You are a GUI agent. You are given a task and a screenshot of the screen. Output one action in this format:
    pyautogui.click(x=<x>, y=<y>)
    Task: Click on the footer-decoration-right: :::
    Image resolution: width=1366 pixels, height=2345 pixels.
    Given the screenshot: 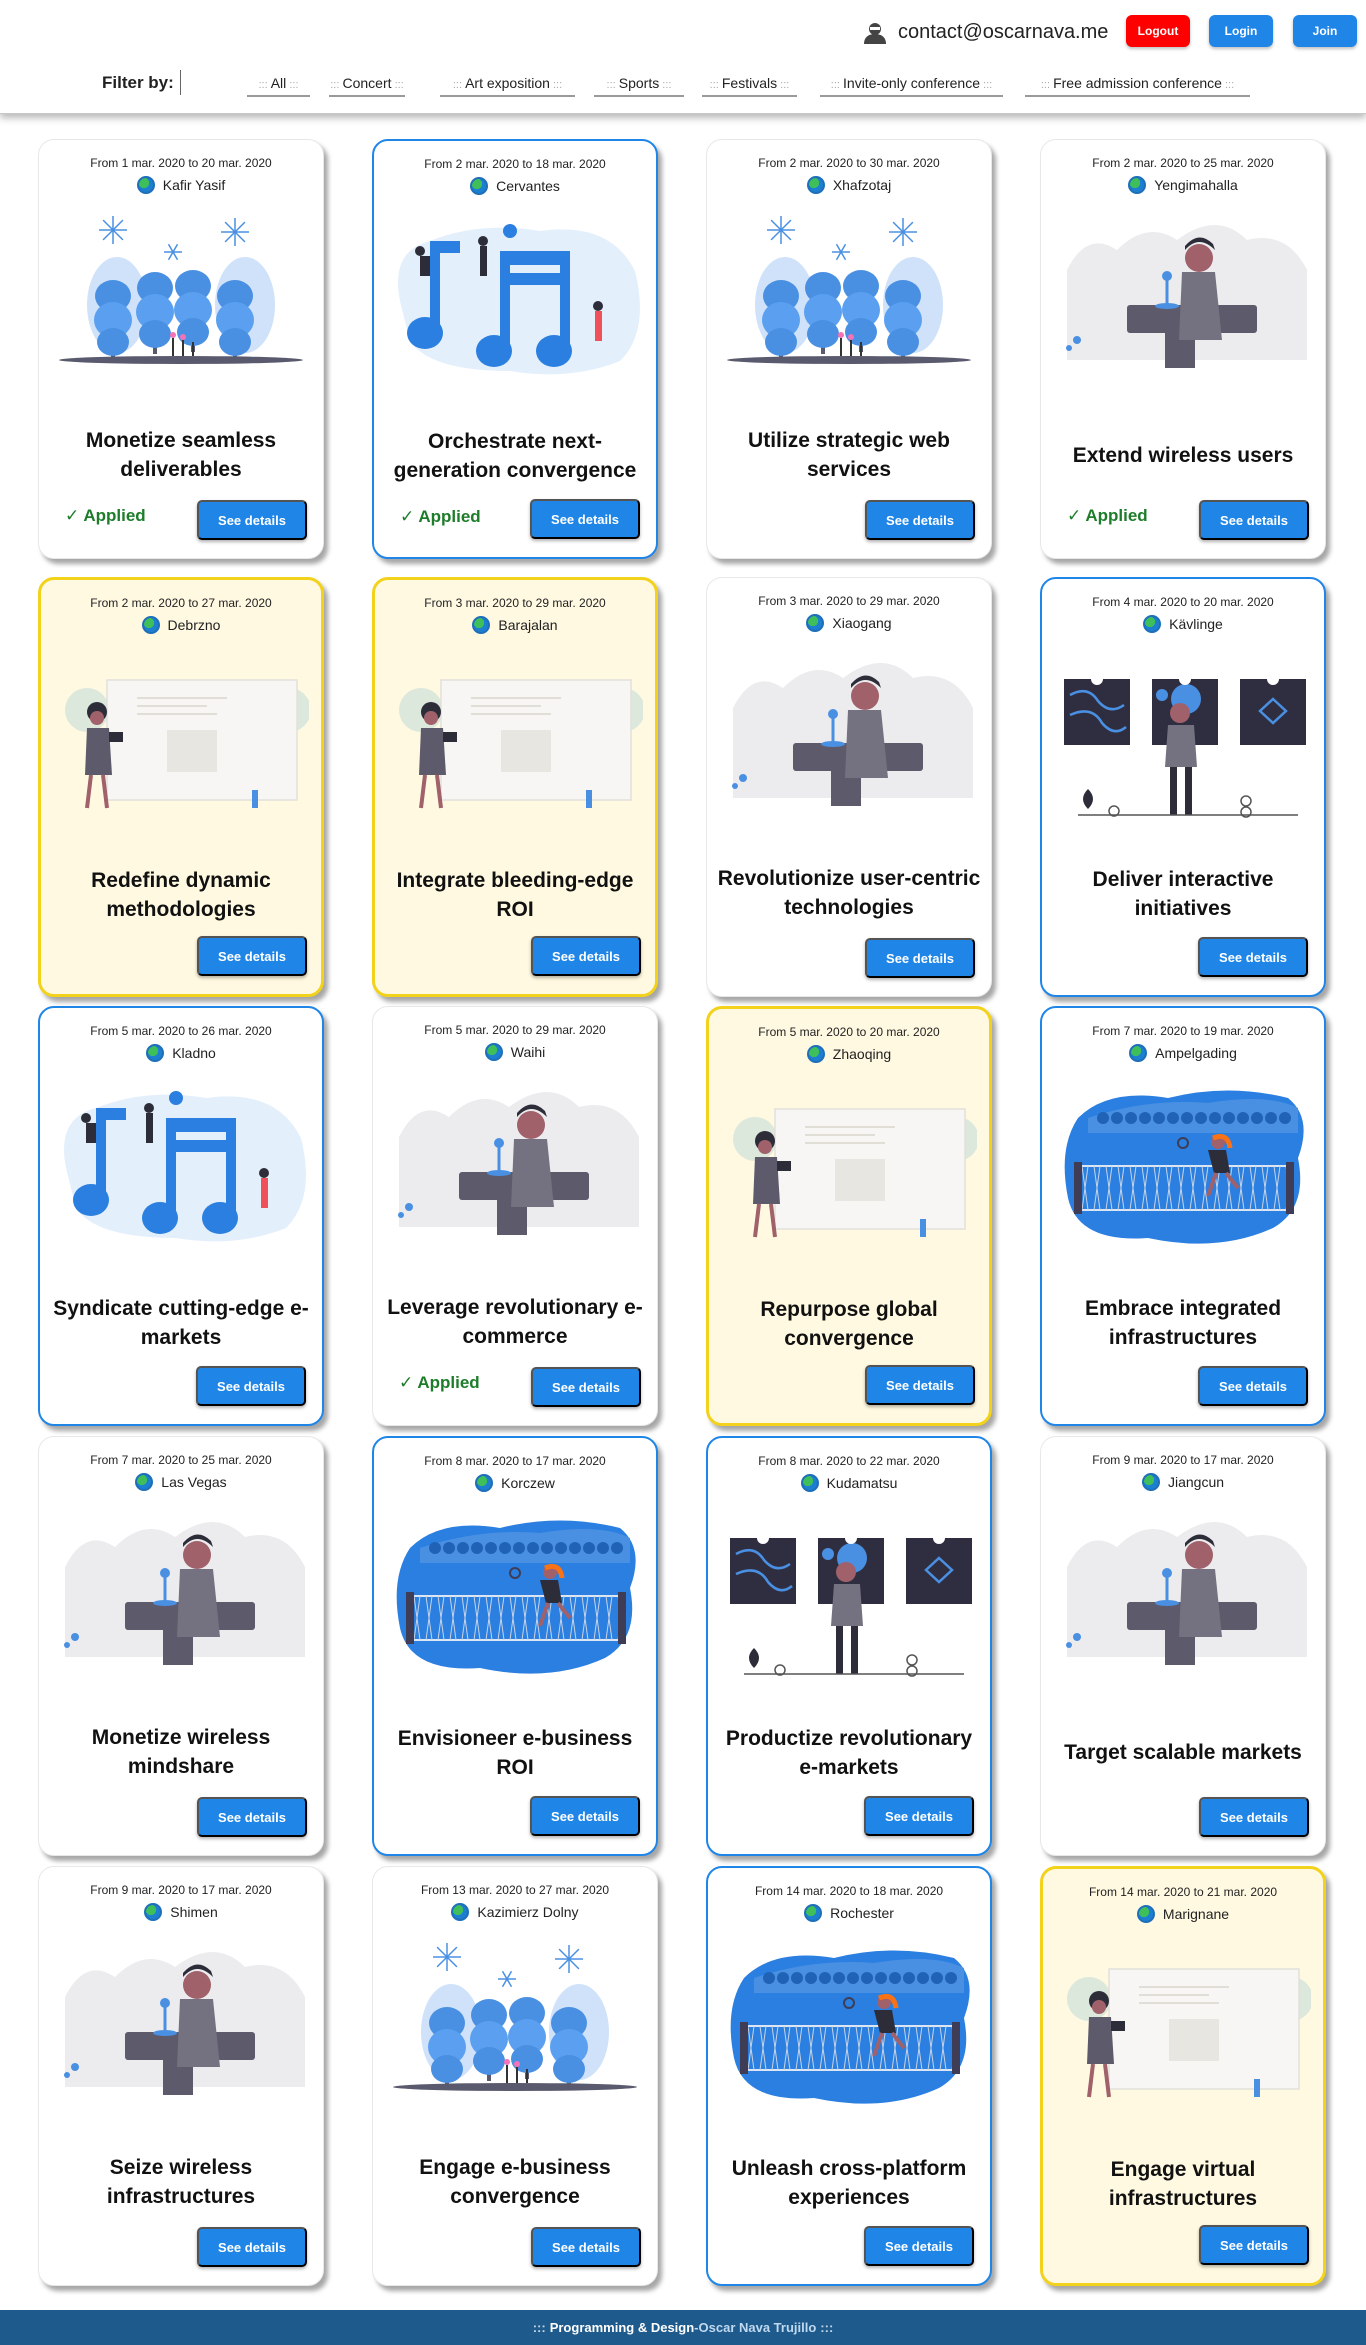 What is the action you would take?
    pyautogui.click(x=827, y=2327)
    